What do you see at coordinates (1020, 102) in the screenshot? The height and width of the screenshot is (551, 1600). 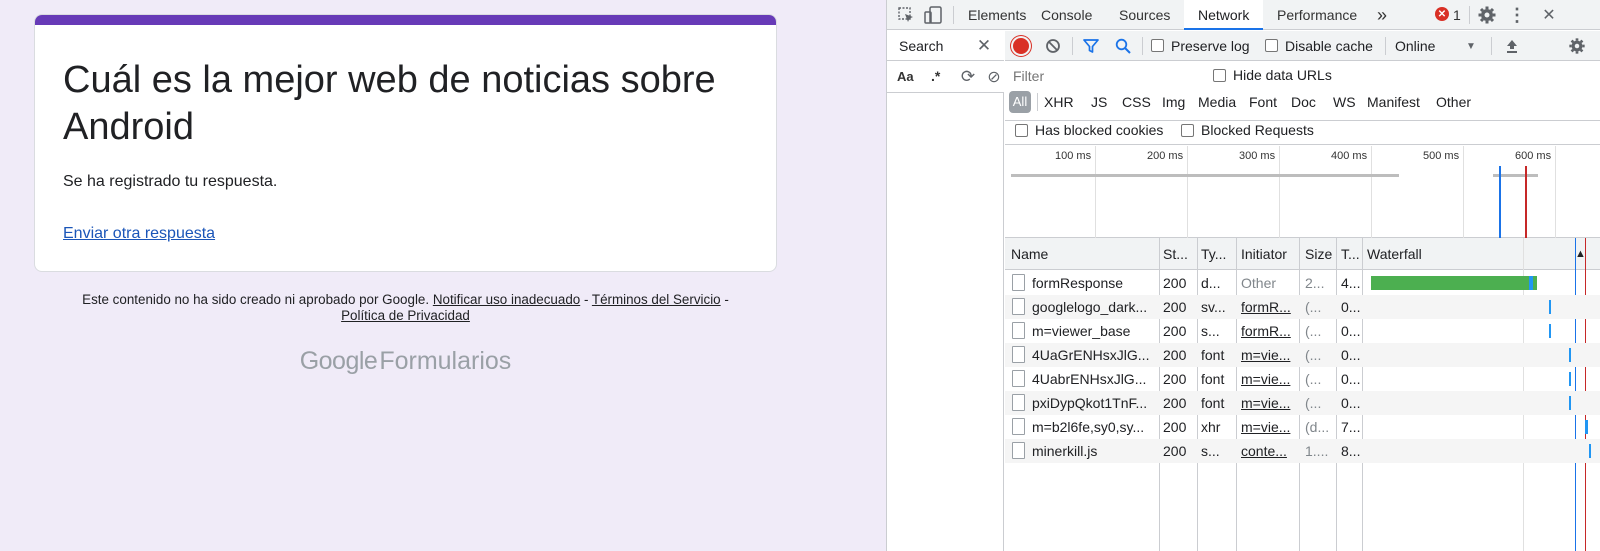 I see `filter-type-all: All` at bounding box center [1020, 102].